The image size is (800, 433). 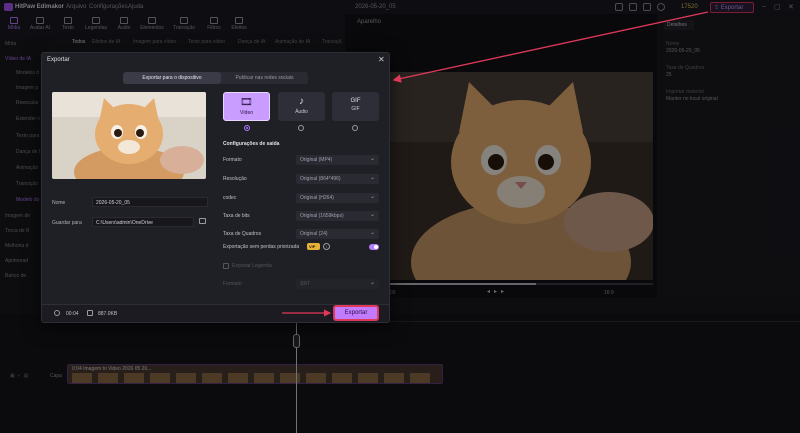 I want to click on resolution-select: Original (864*496), so click(x=337, y=179).